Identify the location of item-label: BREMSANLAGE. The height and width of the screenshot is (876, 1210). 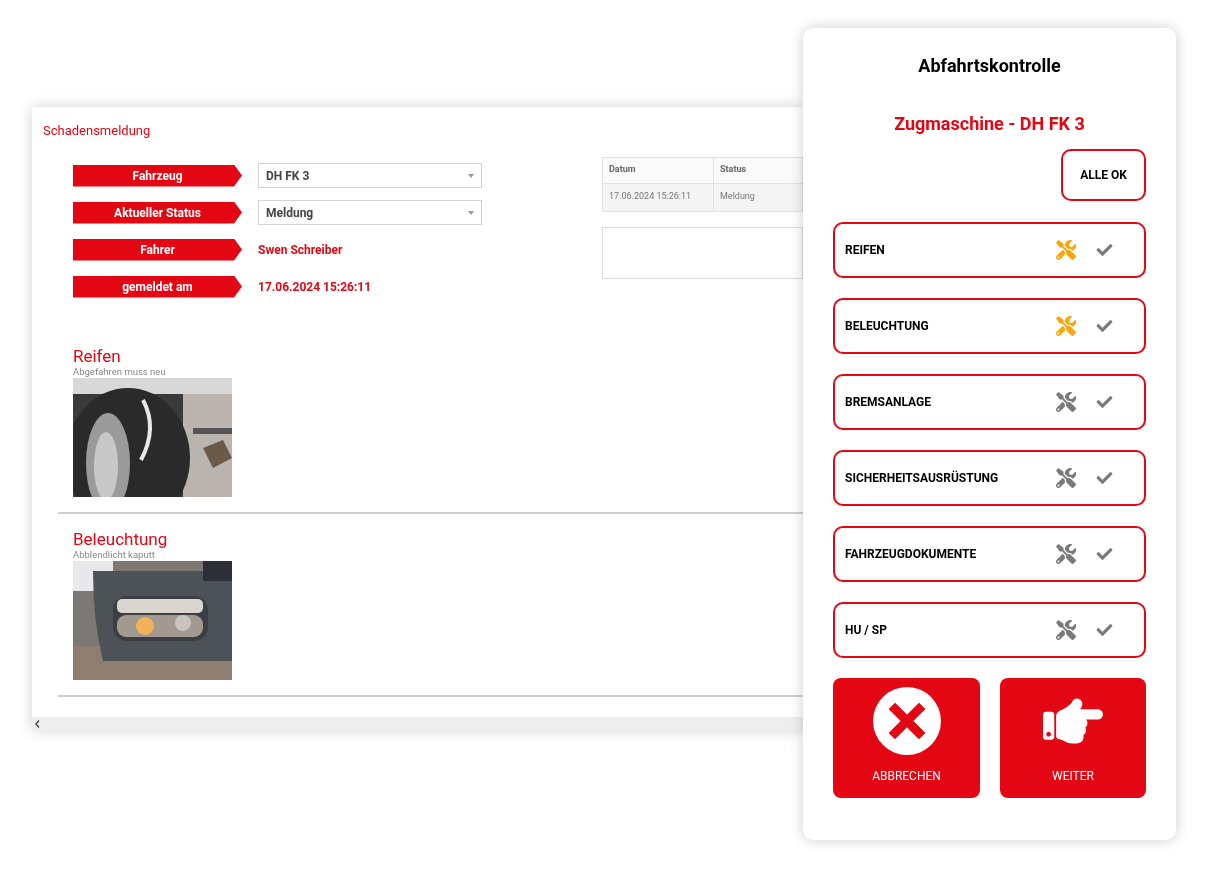
(888, 402).